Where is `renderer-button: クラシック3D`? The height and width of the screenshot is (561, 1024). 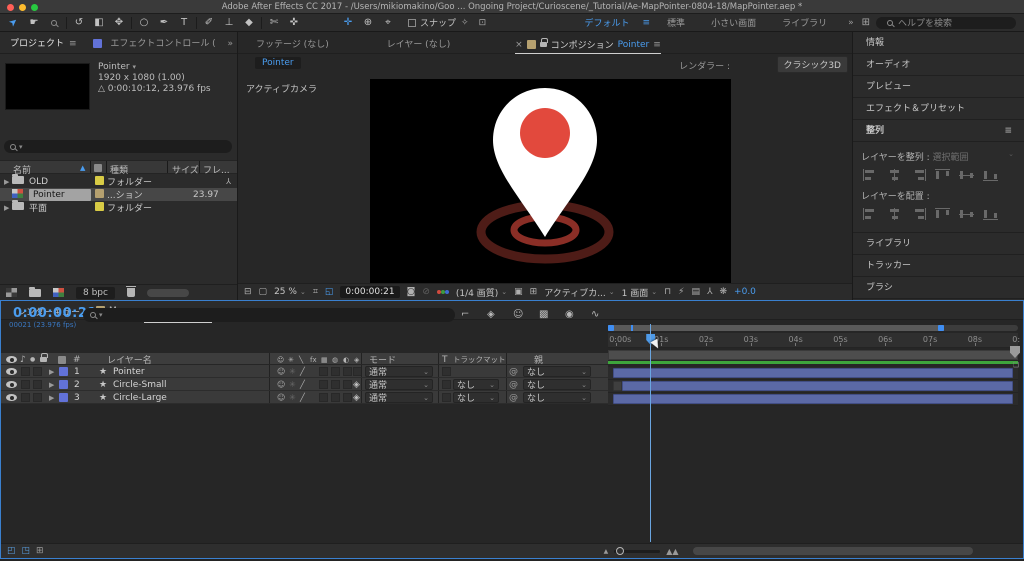
renderer-button: クラシック3D is located at coordinates (812, 64).